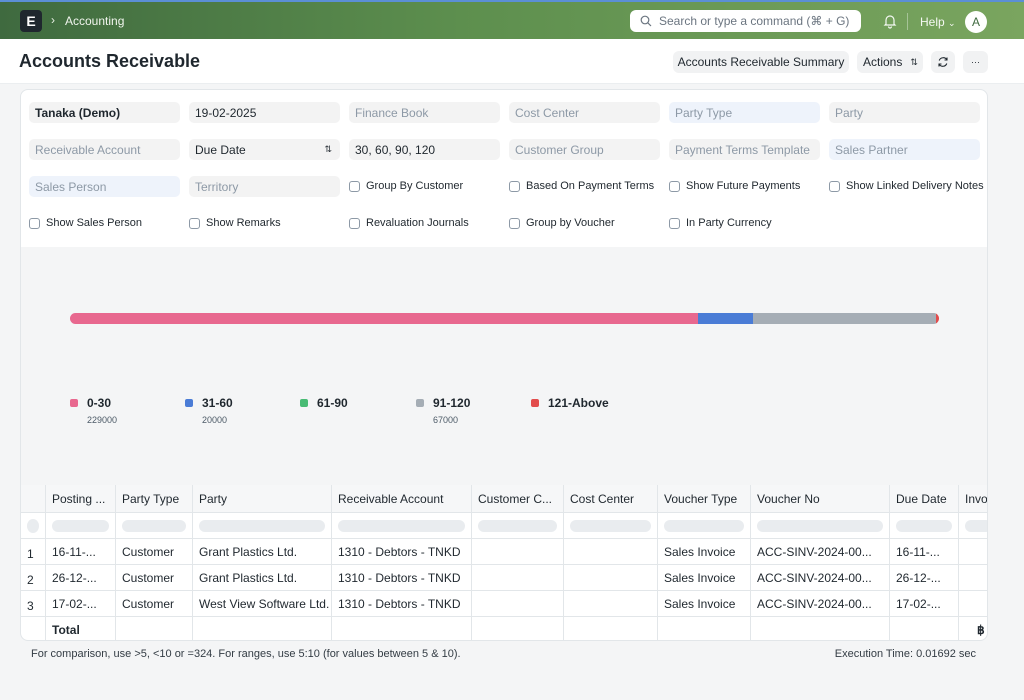  What do you see at coordinates (402, 499) in the screenshot?
I see `column-header: Receivable Account` at bounding box center [402, 499].